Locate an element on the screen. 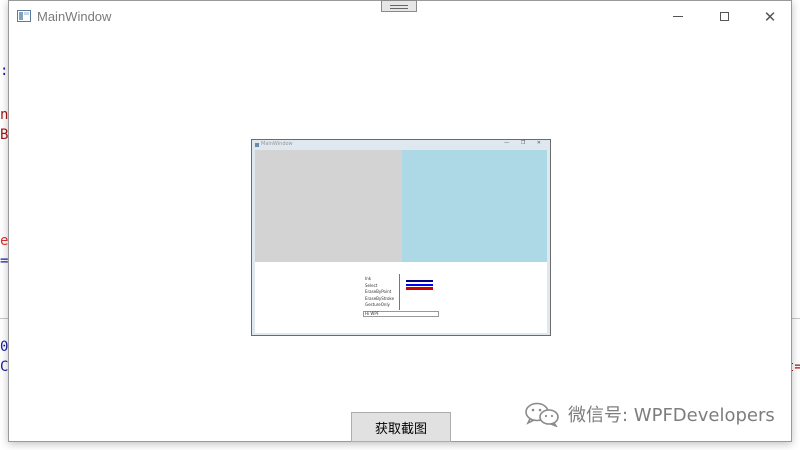  close-button: ✕ is located at coordinates (770, 16).